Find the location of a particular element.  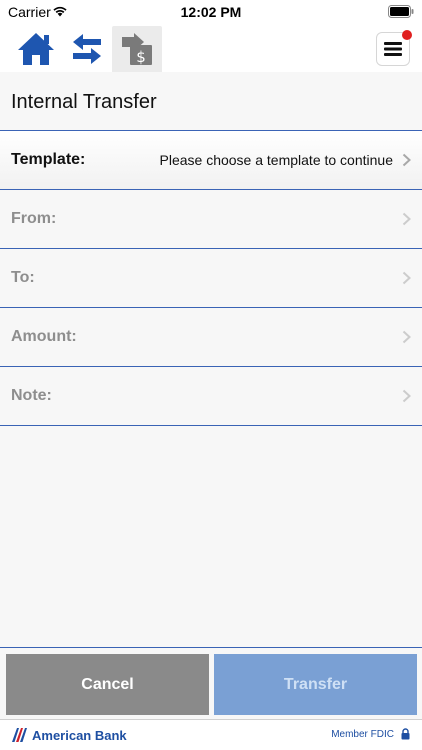

status-bar: Carrier 12:02 PM is located at coordinates (211, 12).